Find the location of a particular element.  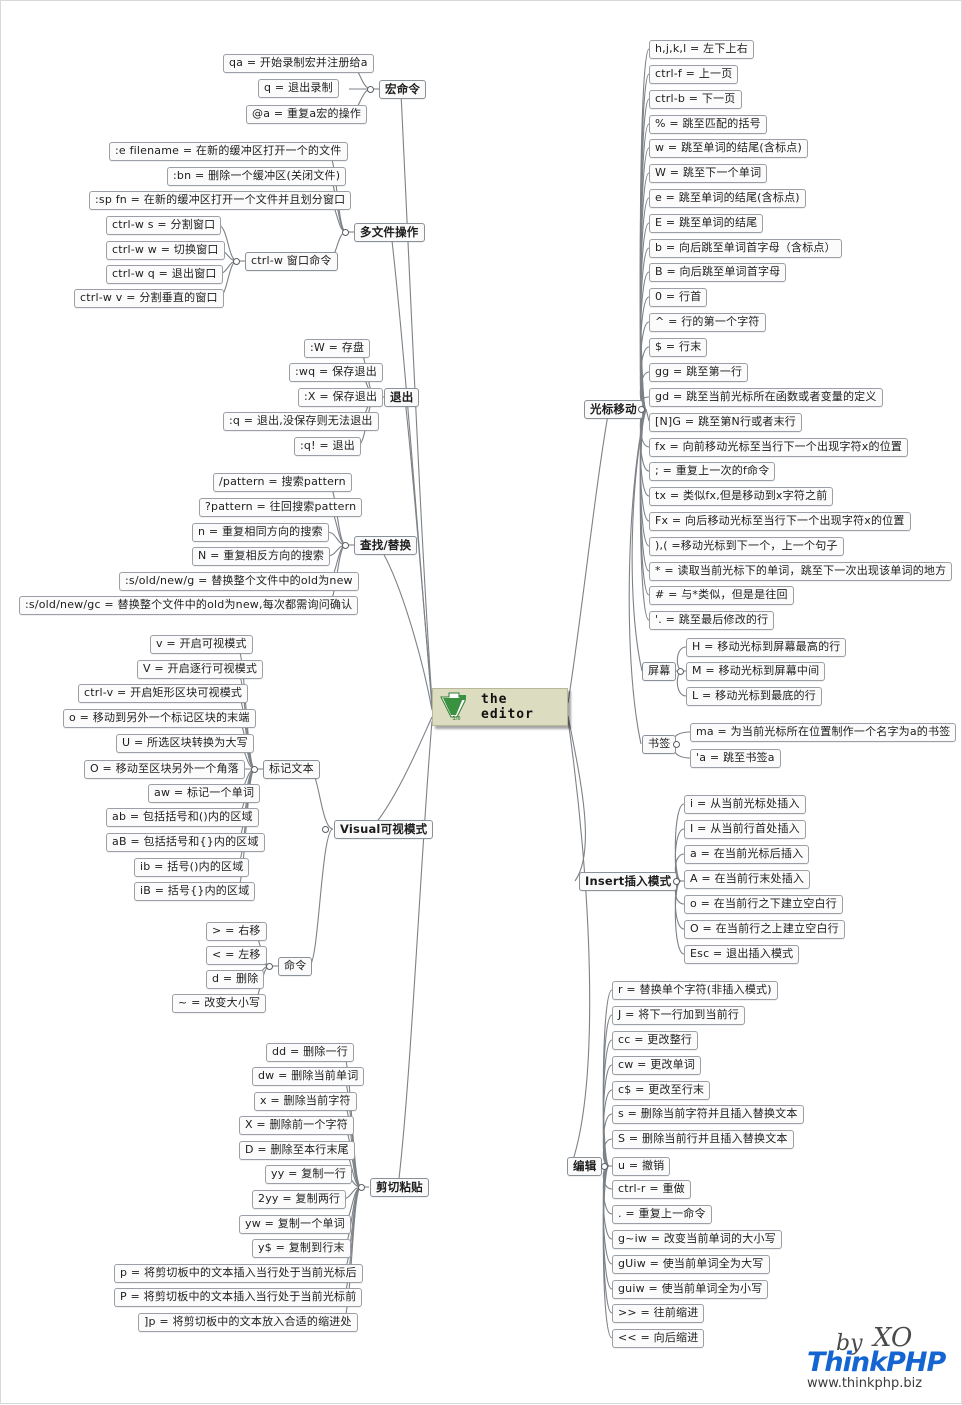

leaf-macro-2: @a = 重复a宏的操作 is located at coordinates (307, 114).